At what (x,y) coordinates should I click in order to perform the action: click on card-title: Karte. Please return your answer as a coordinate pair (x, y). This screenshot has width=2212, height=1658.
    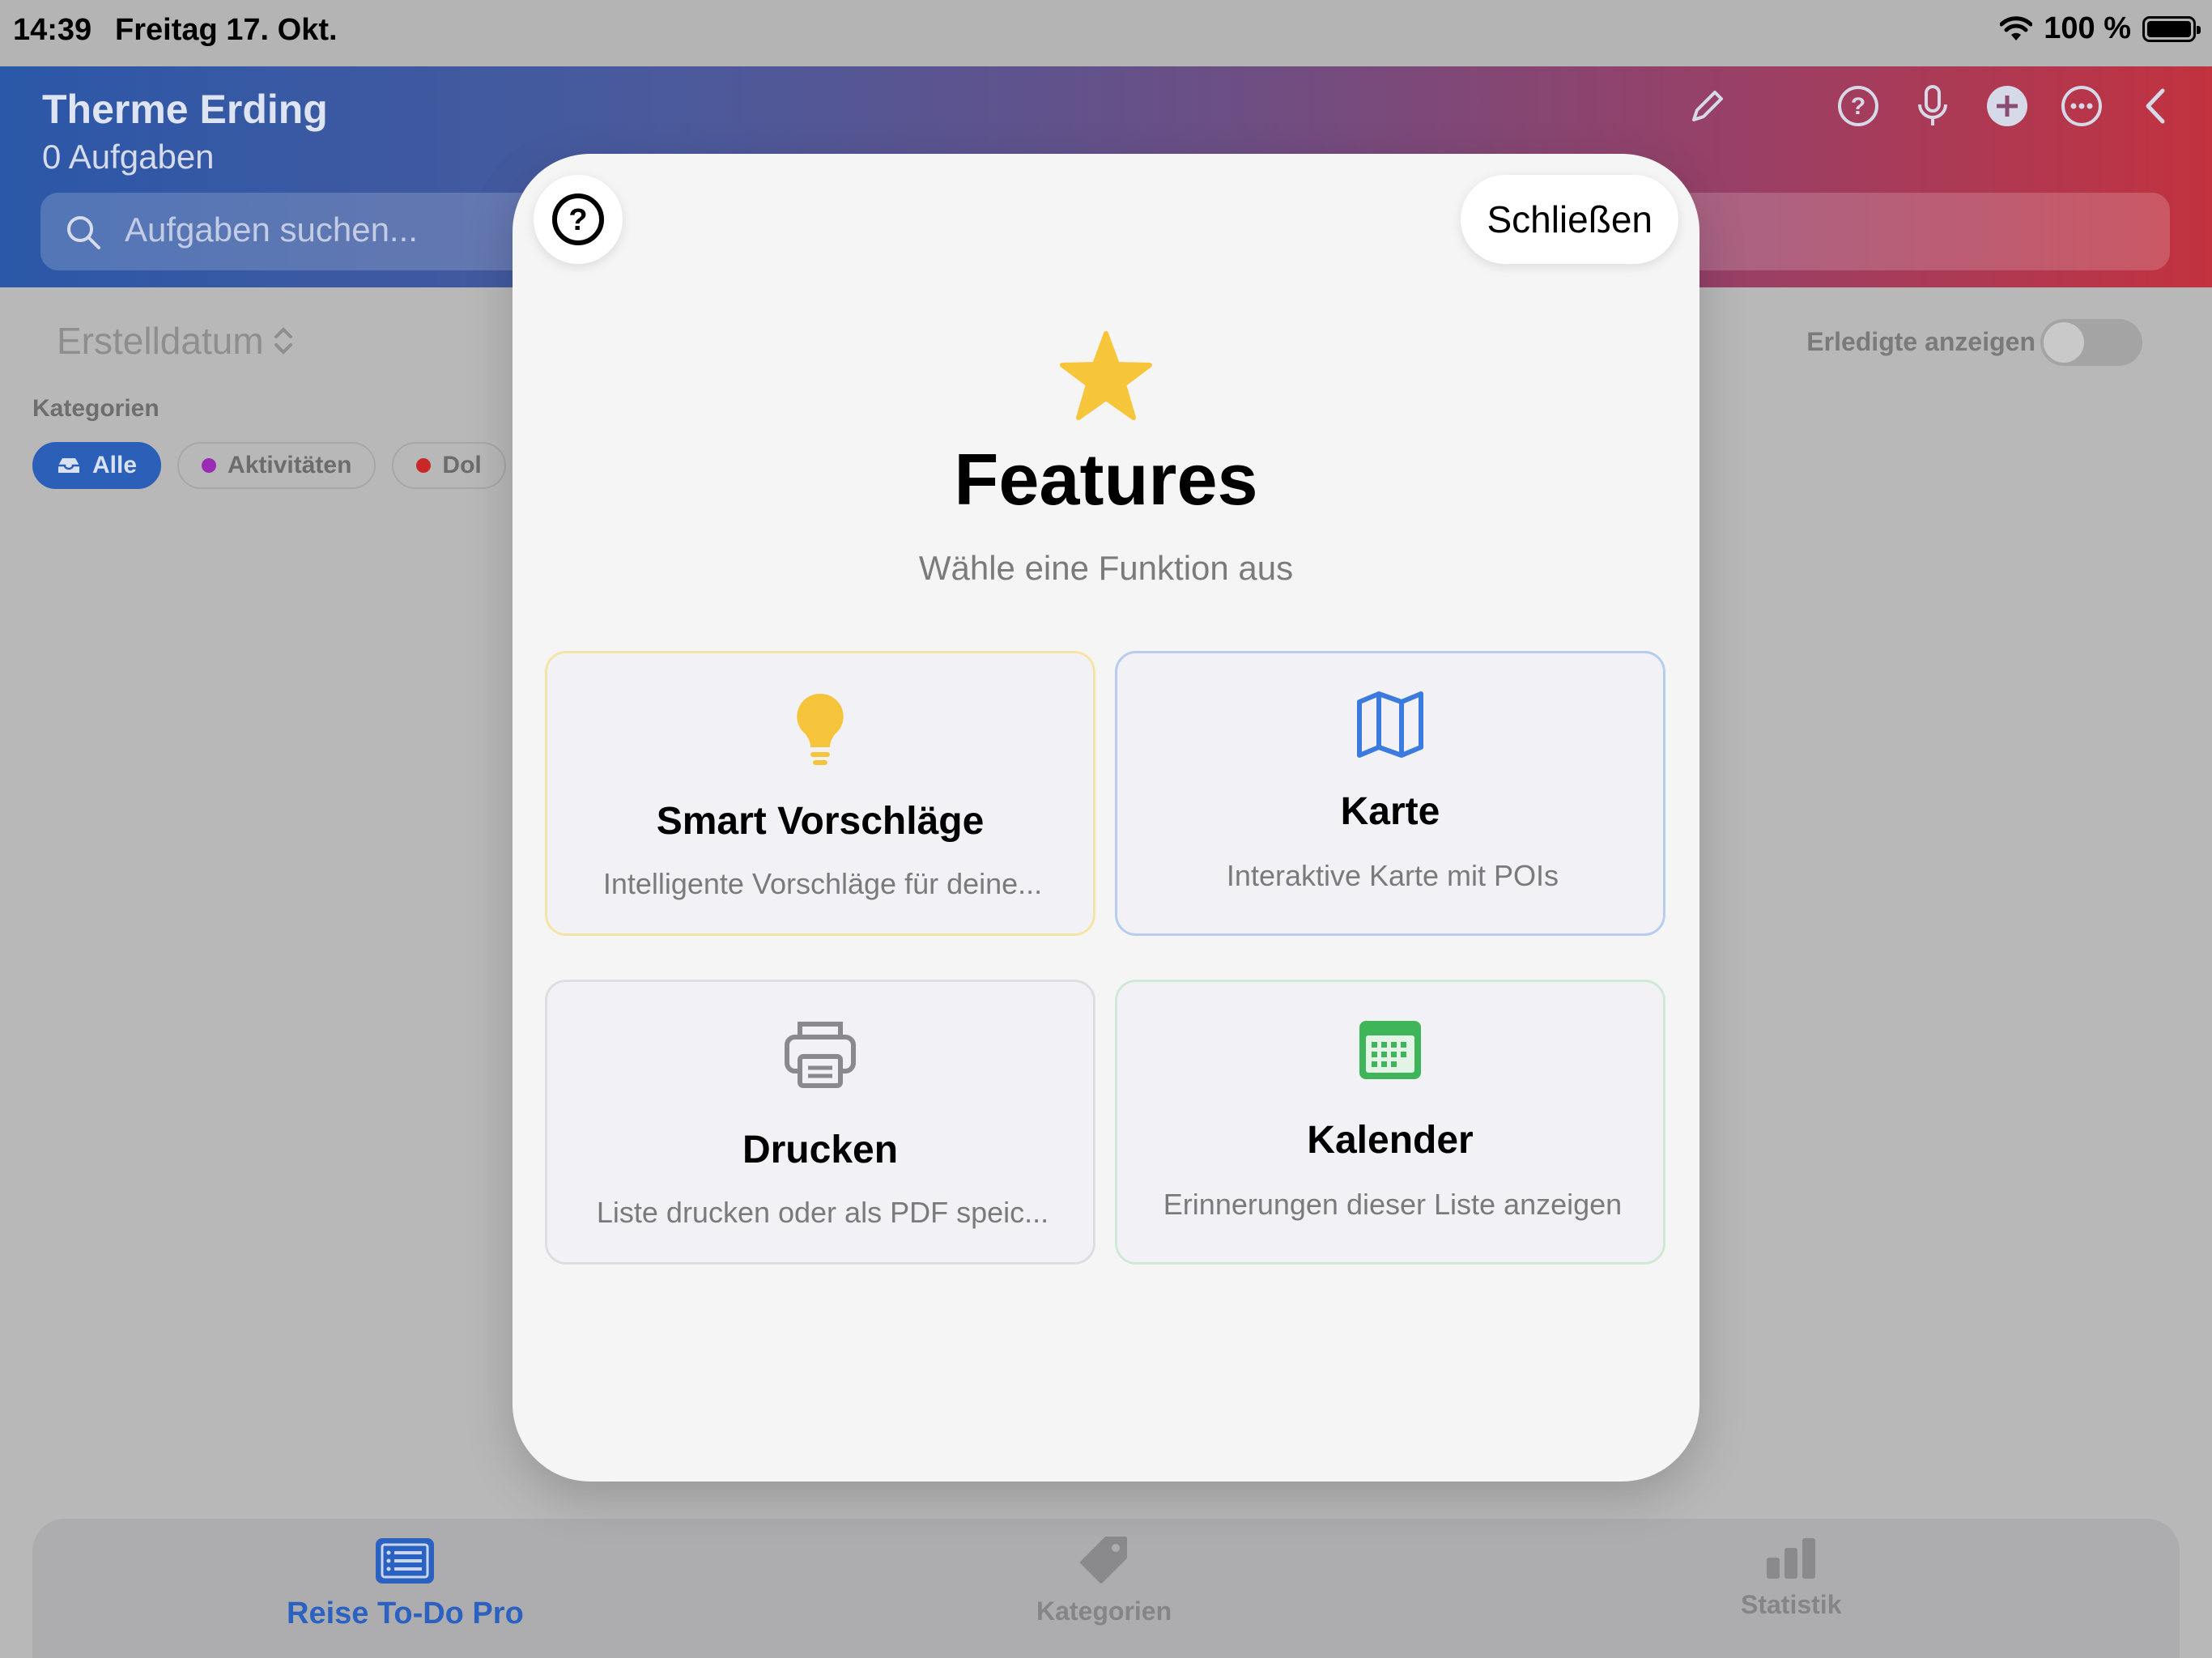
    Looking at the image, I should click on (1390, 811).